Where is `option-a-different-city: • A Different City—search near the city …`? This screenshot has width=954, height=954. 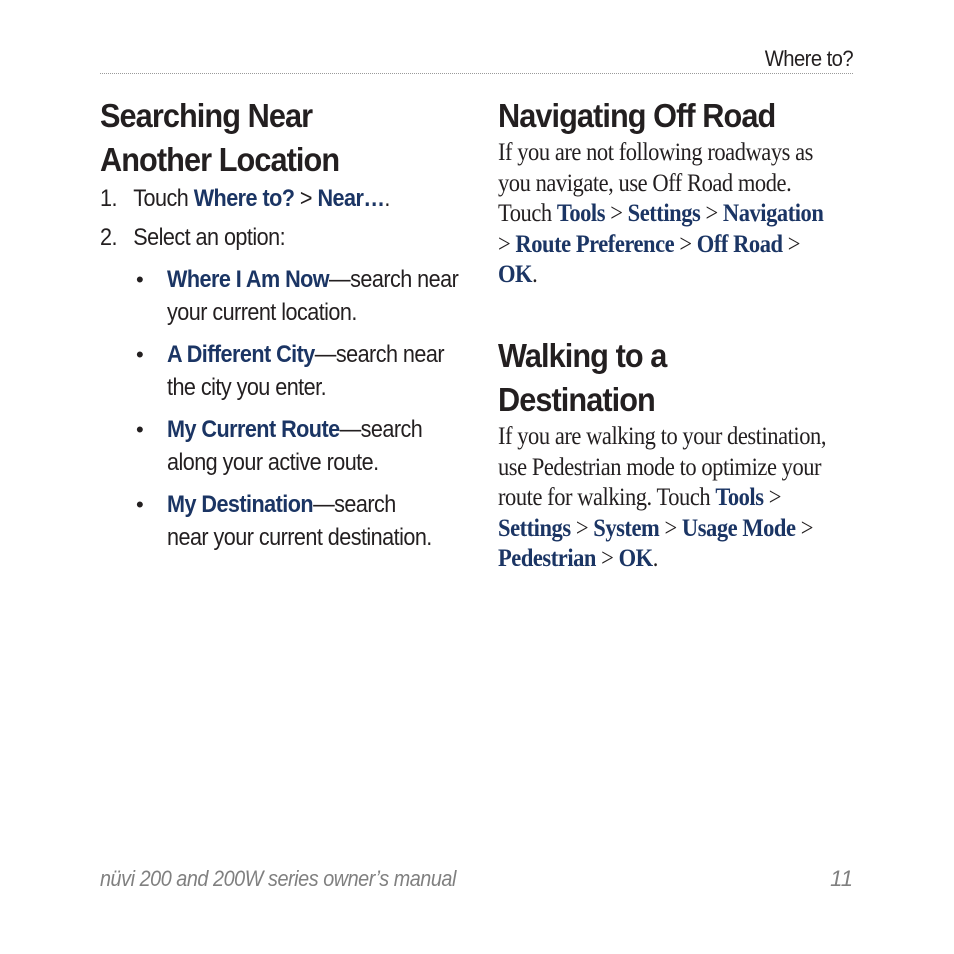
option-a-different-city: • A Different City—search near the city … is located at coordinates (298, 371).